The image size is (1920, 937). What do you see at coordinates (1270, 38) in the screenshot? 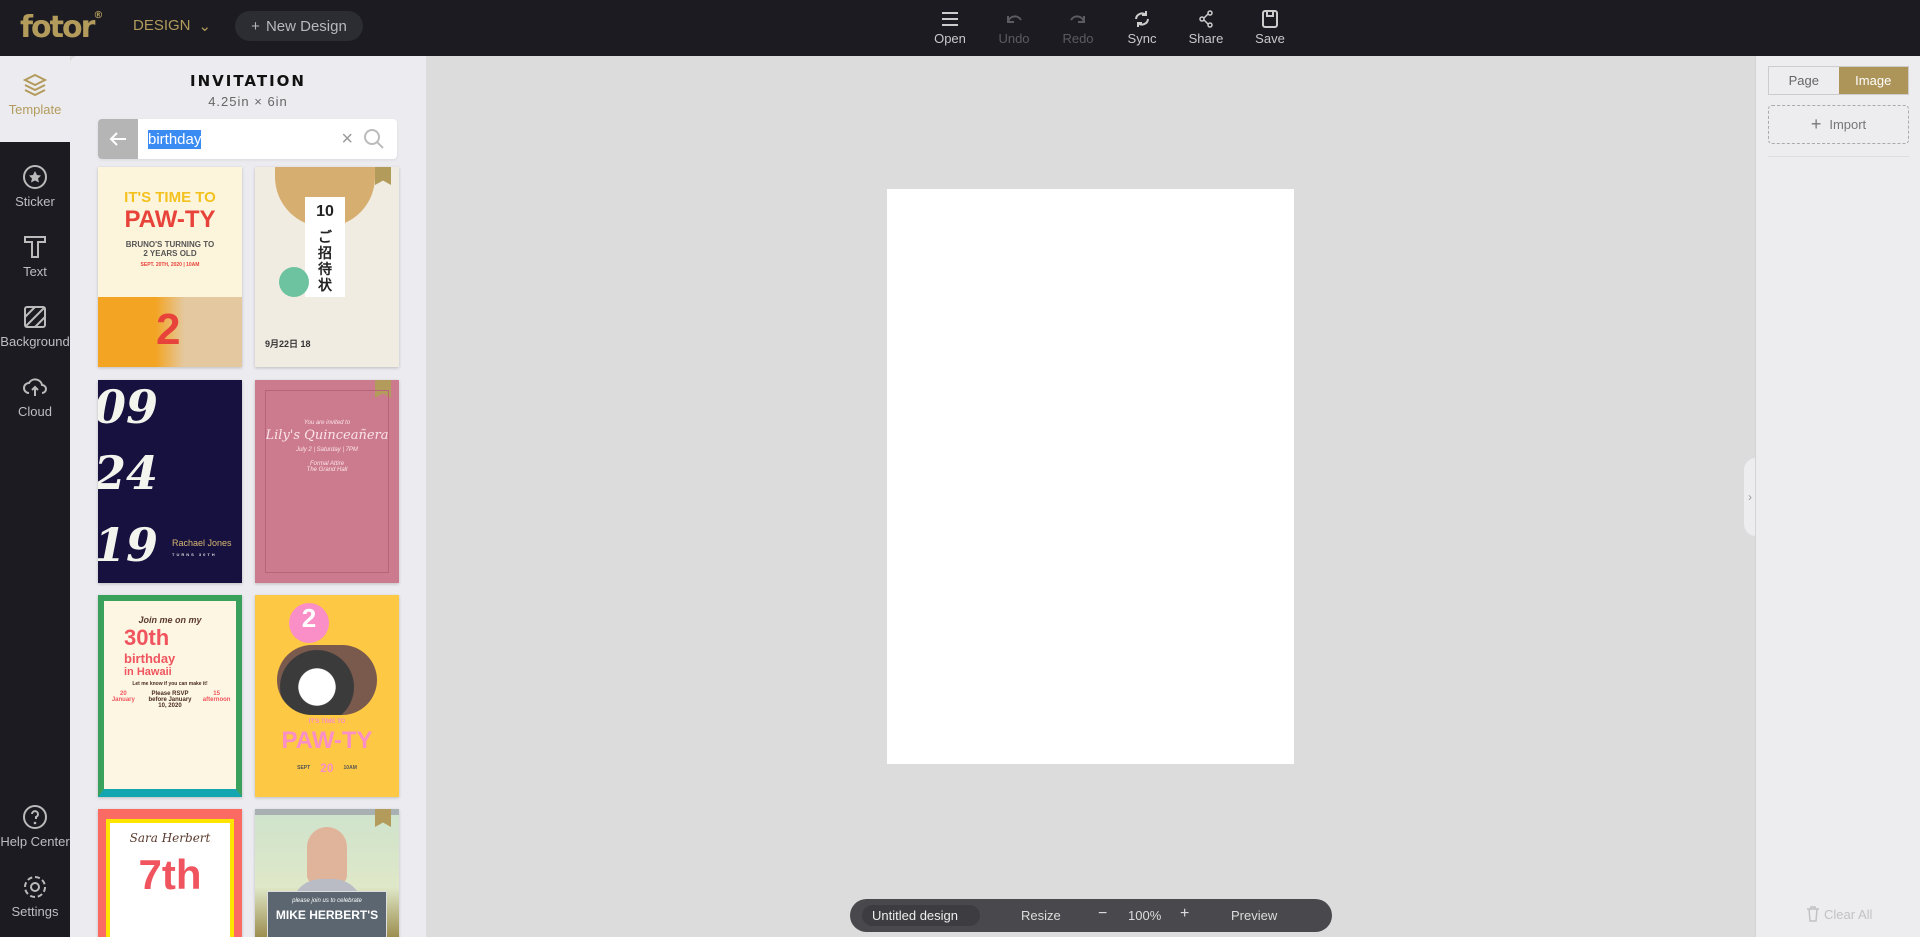
I see `save-label: Save` at bounding box center [1270, 38].